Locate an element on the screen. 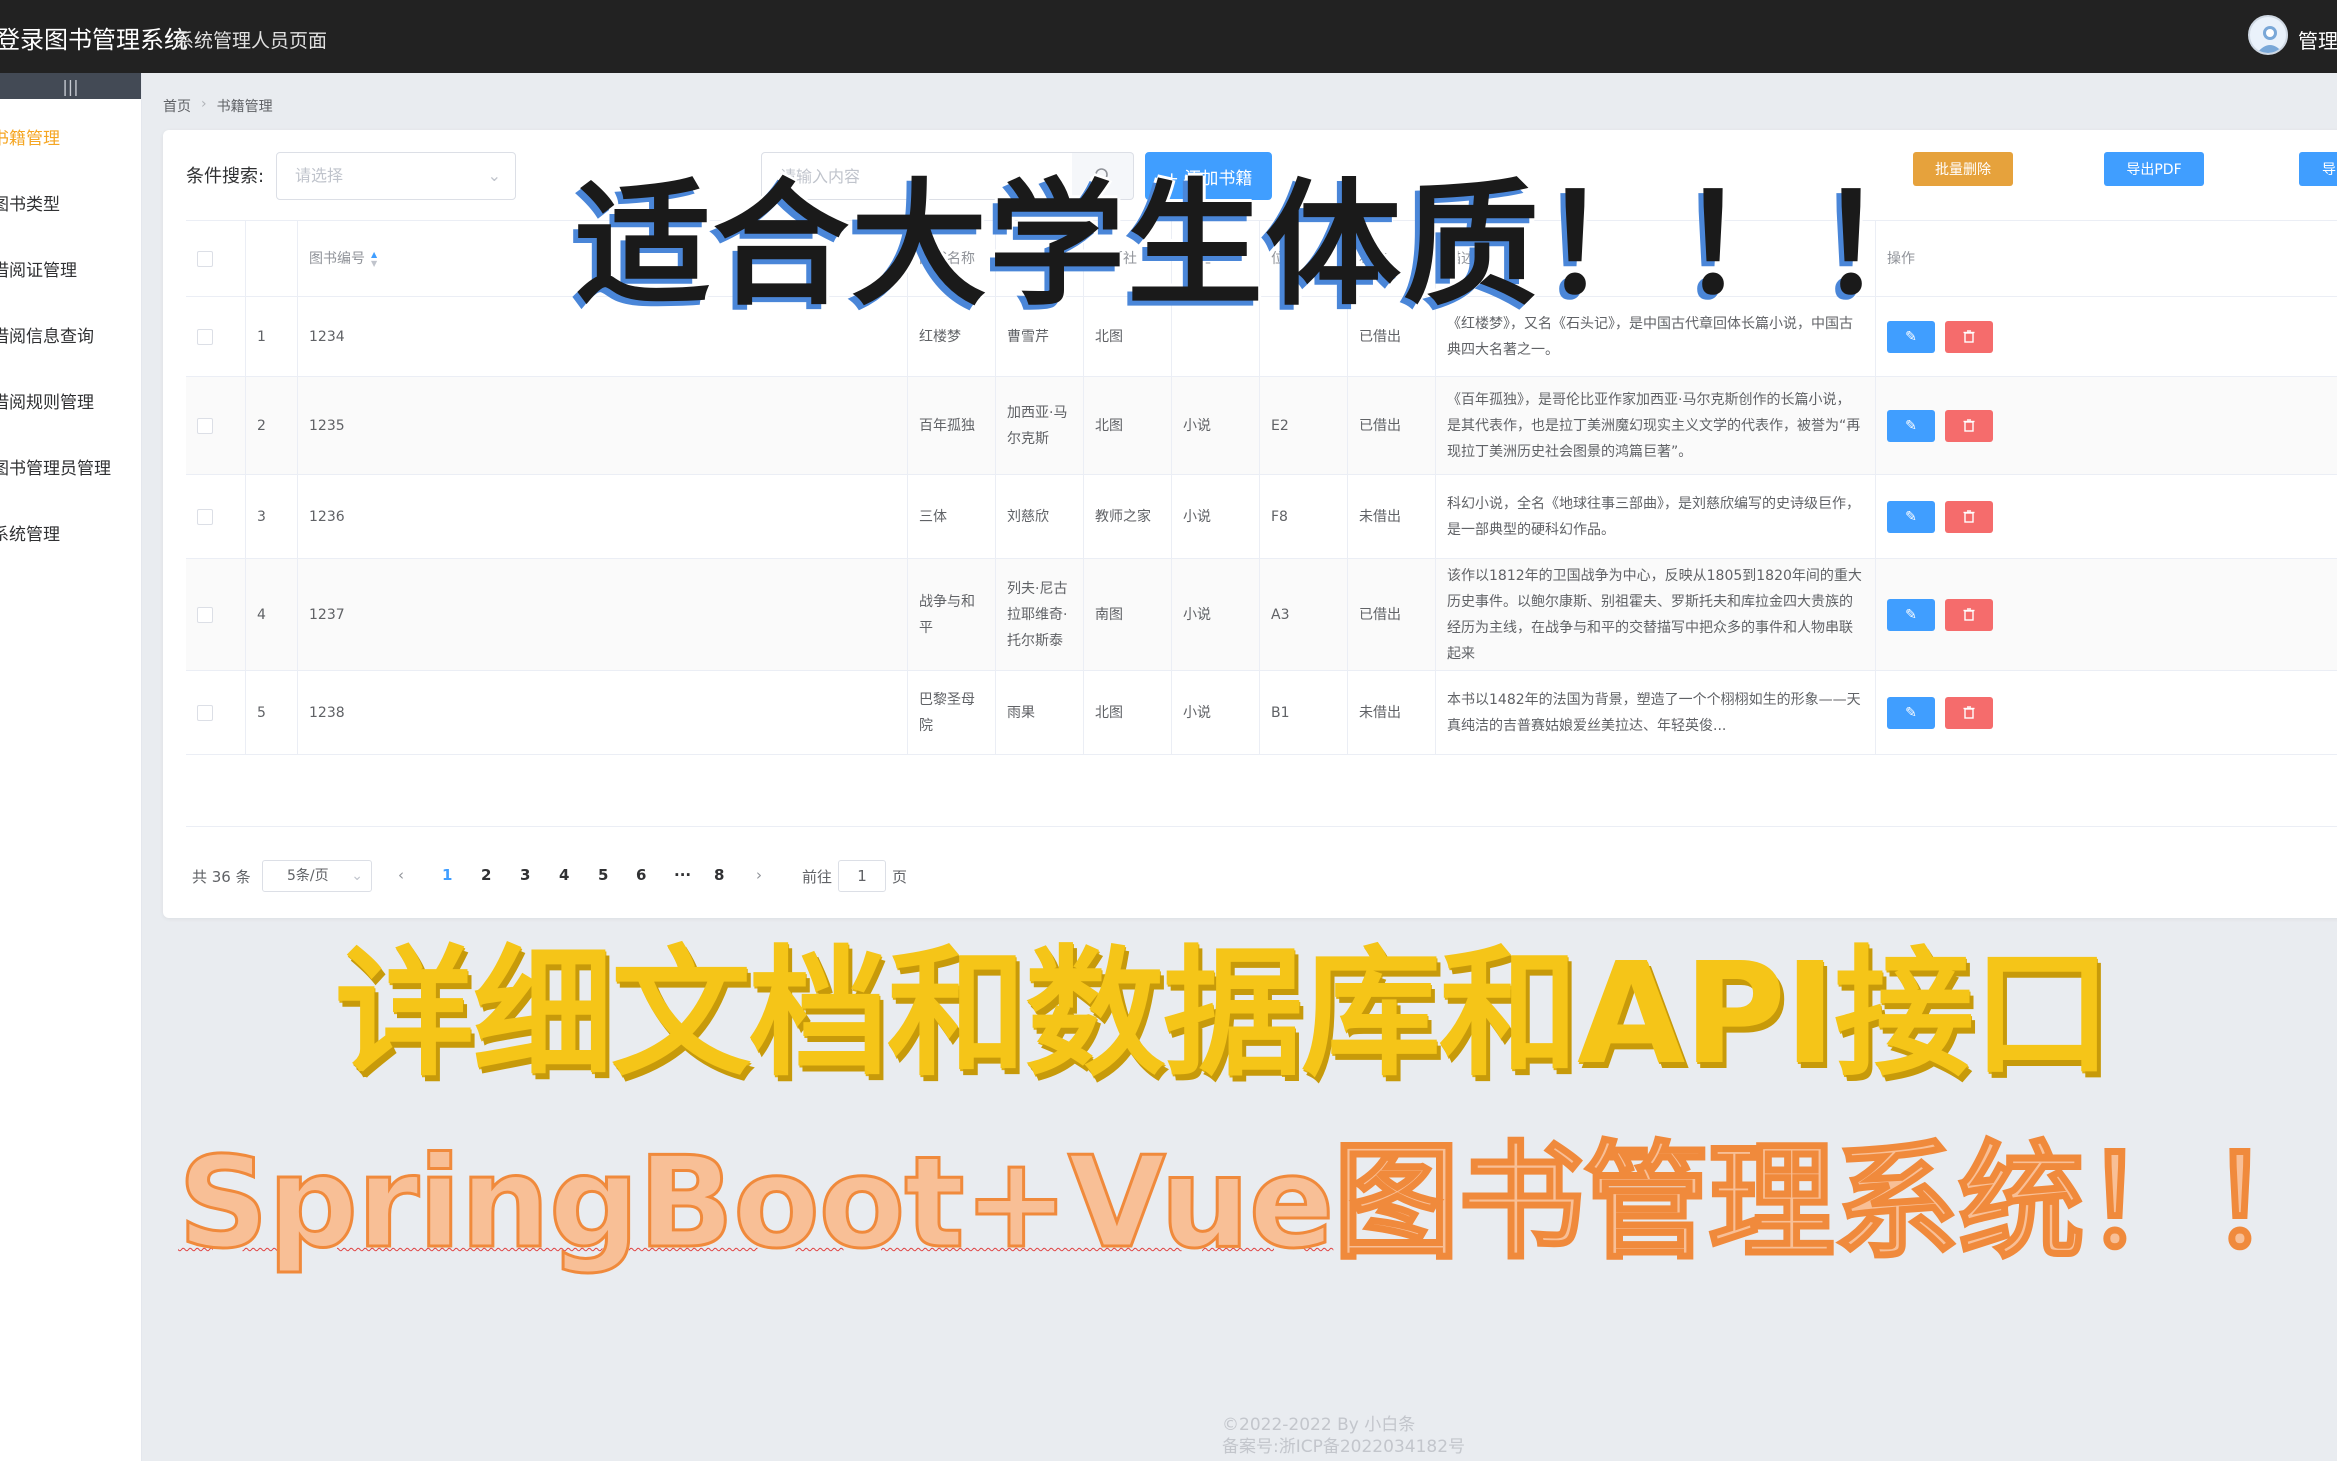 Image resolution: width=2337 pixels, height=1461 pixels. page-number: 5 is located at coordinates (603, 875).